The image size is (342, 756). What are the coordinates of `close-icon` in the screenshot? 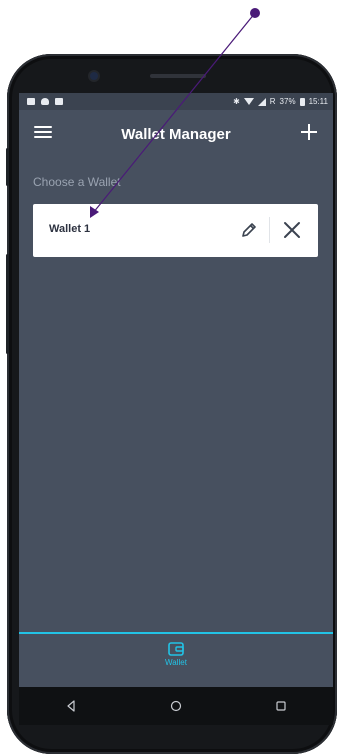 It's located at (292, 230).